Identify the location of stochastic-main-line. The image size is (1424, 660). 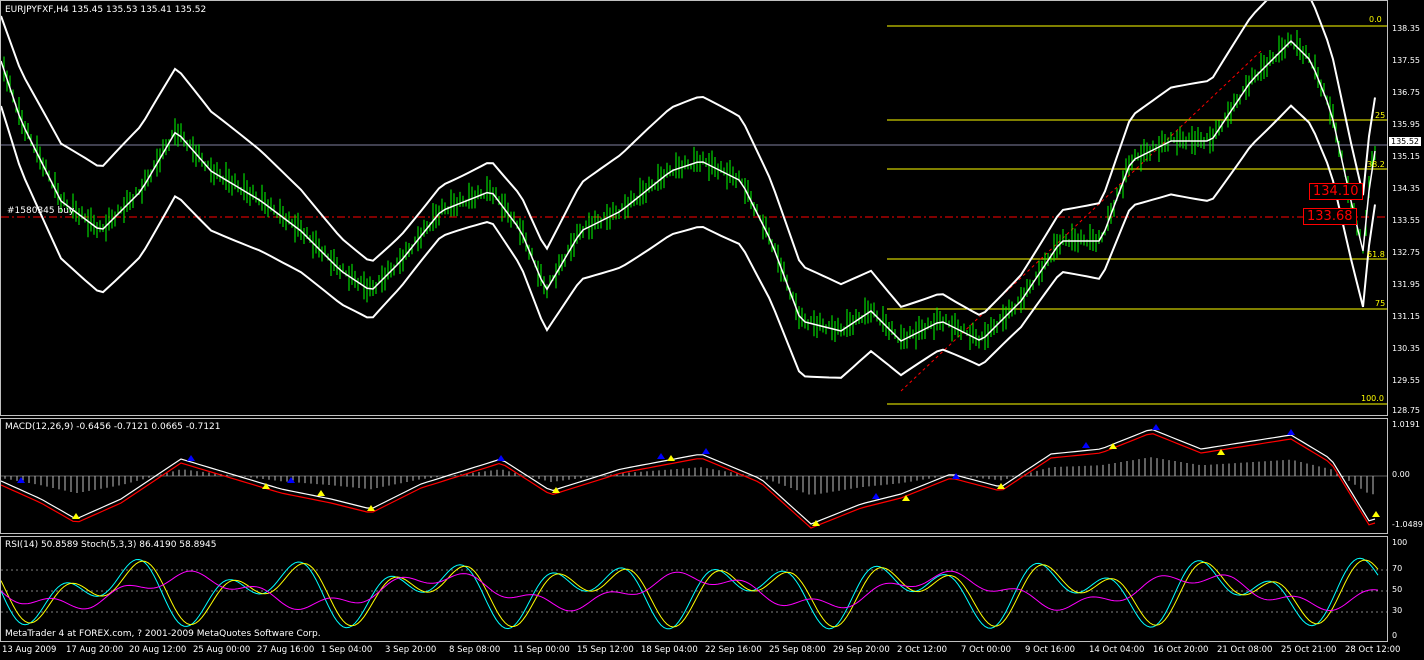
(690, 593).